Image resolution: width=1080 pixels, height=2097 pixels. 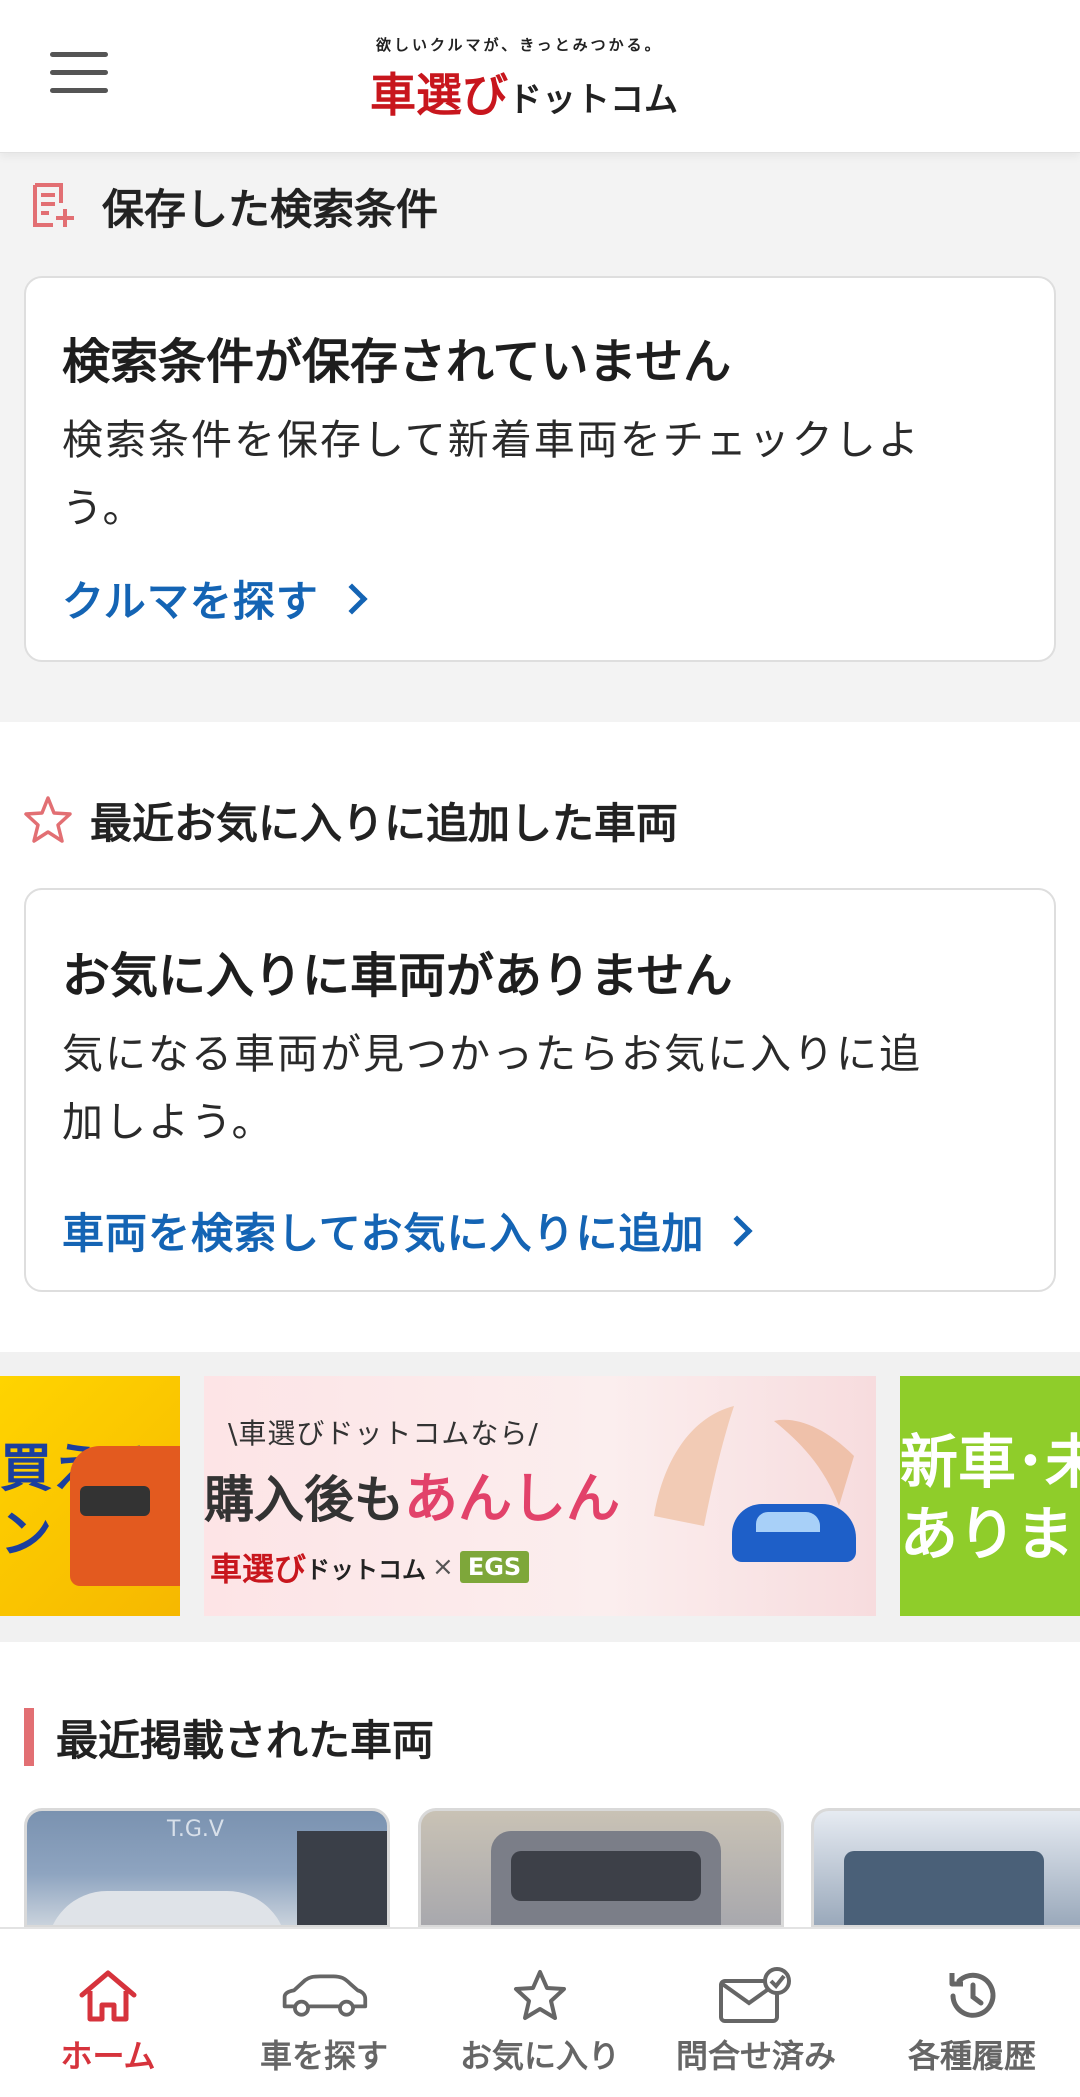 What do you see at coordinates (539, 2056) in the screenshot?
I see `nav-favorites-label: お気に入り` at bounding box center [539, 2056].